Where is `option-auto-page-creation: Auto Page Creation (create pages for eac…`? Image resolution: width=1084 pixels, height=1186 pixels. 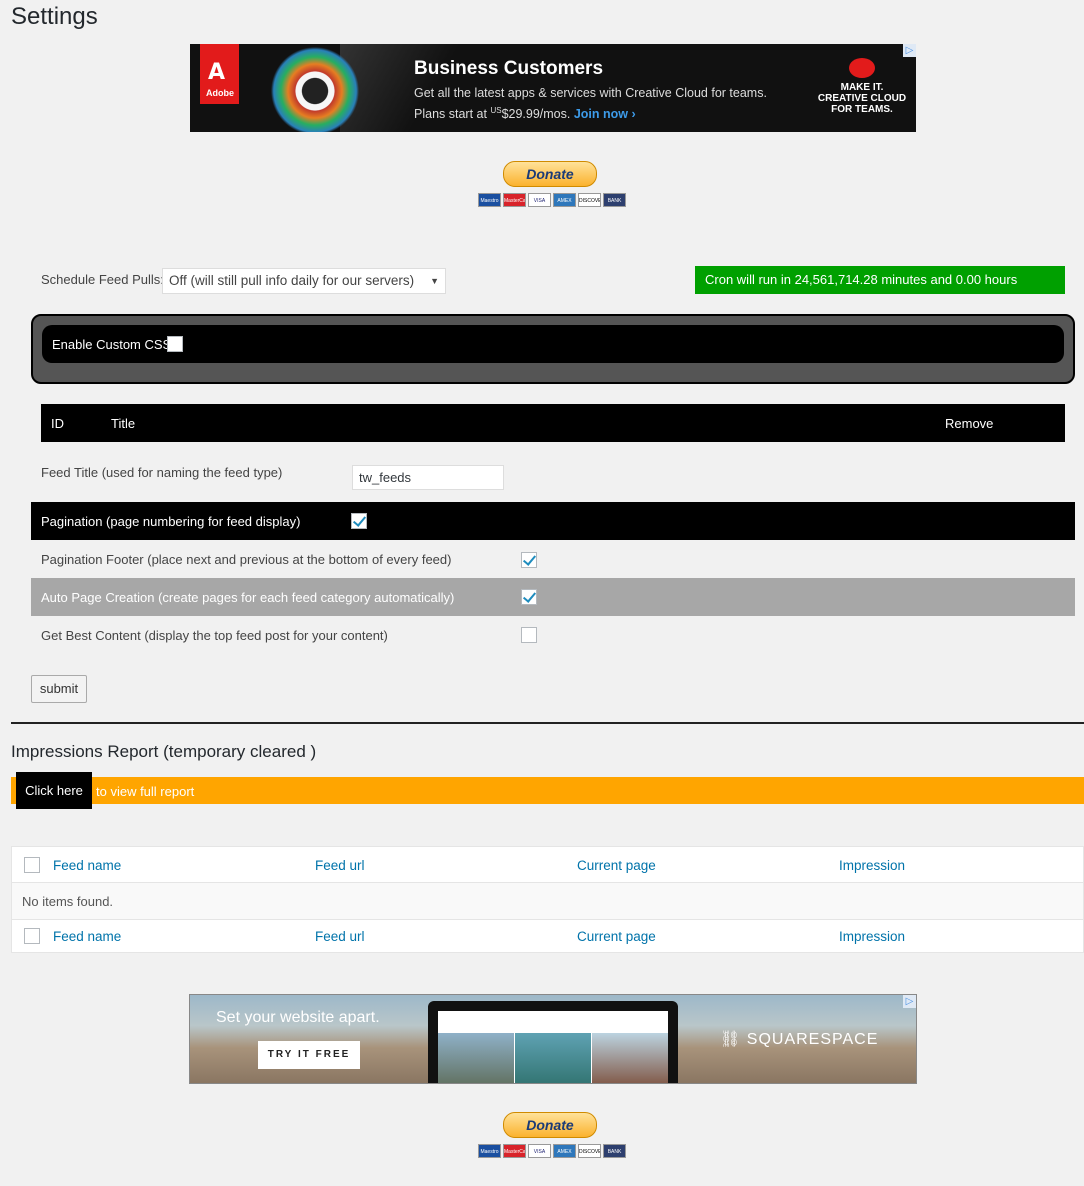
option-auto-page-creation: Auto Page Creation (create pages for eac… is located at coordinates (553, 597).